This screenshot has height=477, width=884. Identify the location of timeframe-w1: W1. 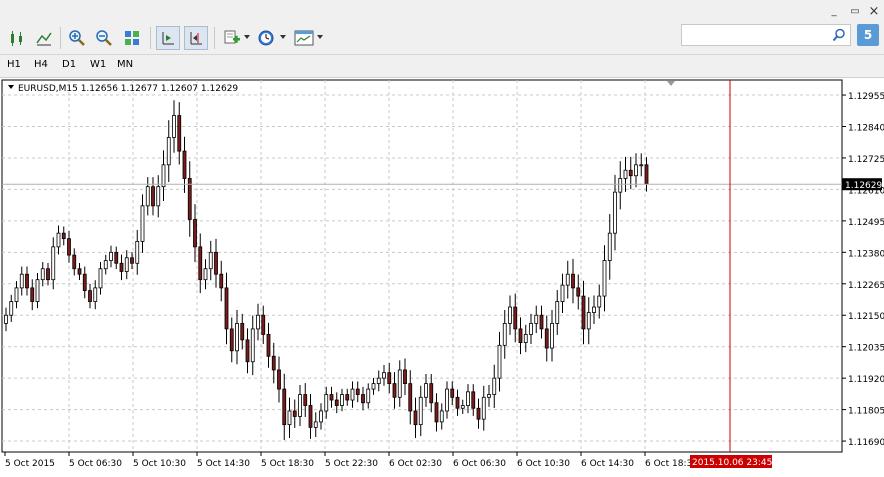
(98, 64).